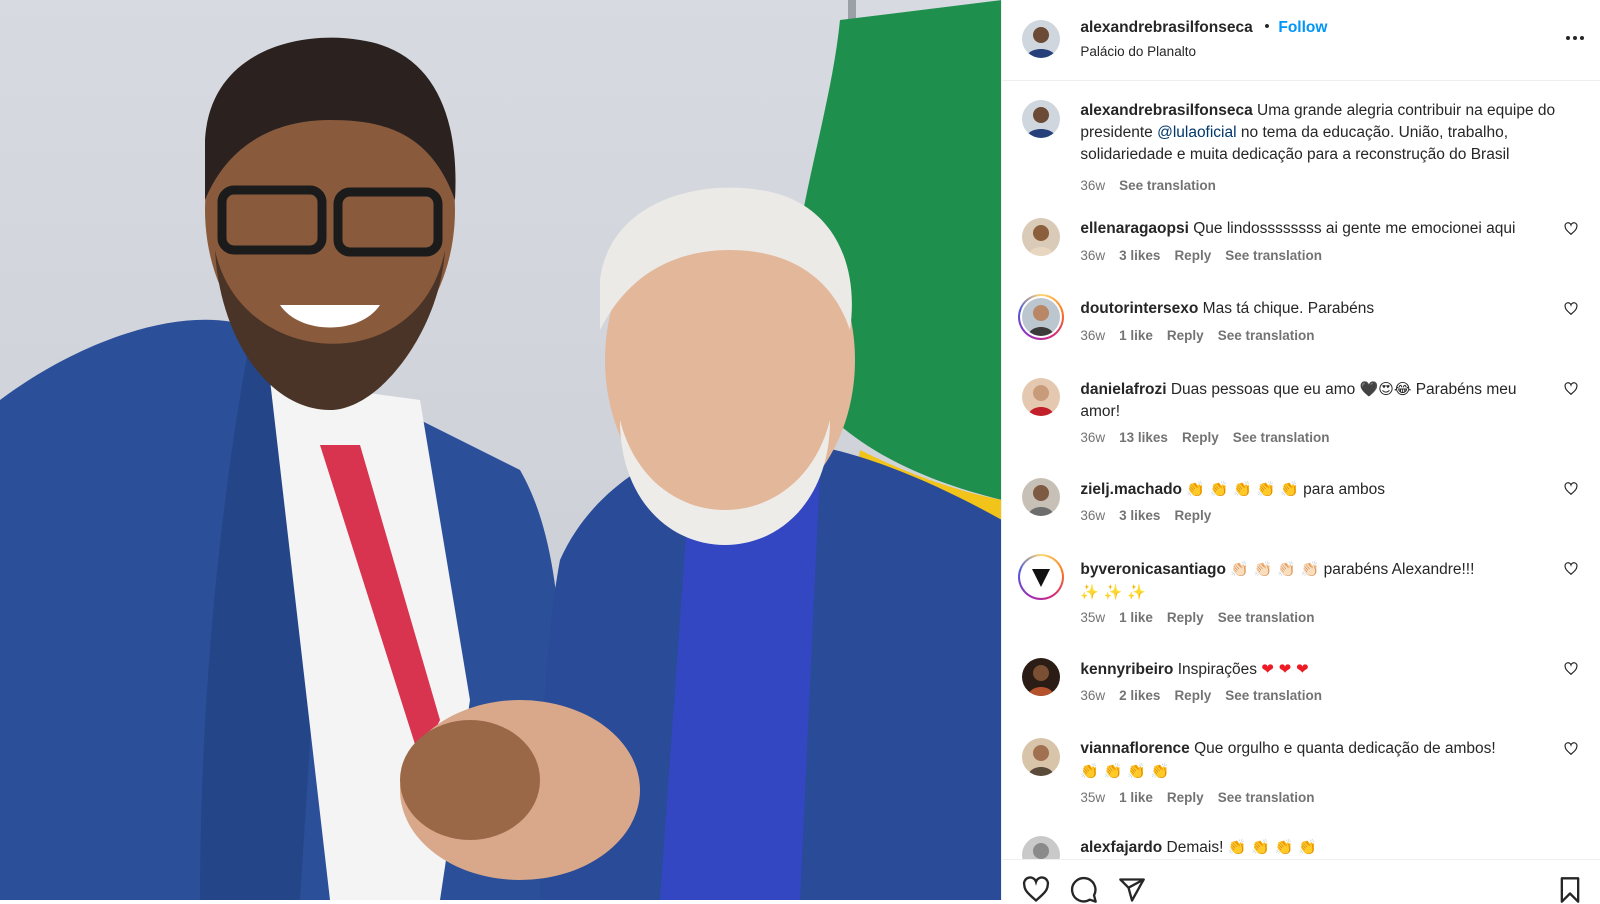 The height and width of the screenshot is (904, 1600). Describe the element at coordinates (1575, 38) in the screenshot. I see `more-options-icon` at that location.